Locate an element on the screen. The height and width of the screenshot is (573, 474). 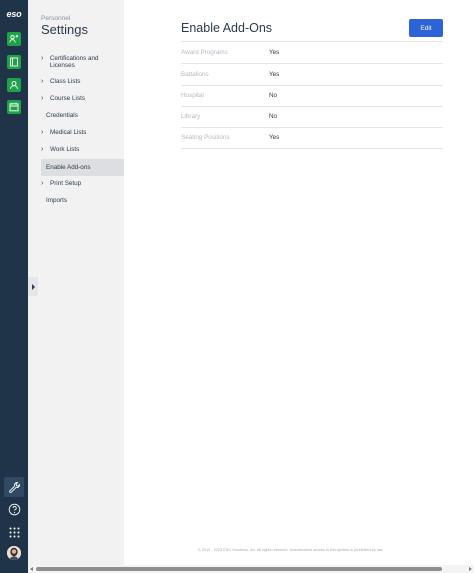
sidebar-item-work-lists: › Work Lists is located at coordinates (82, 149).